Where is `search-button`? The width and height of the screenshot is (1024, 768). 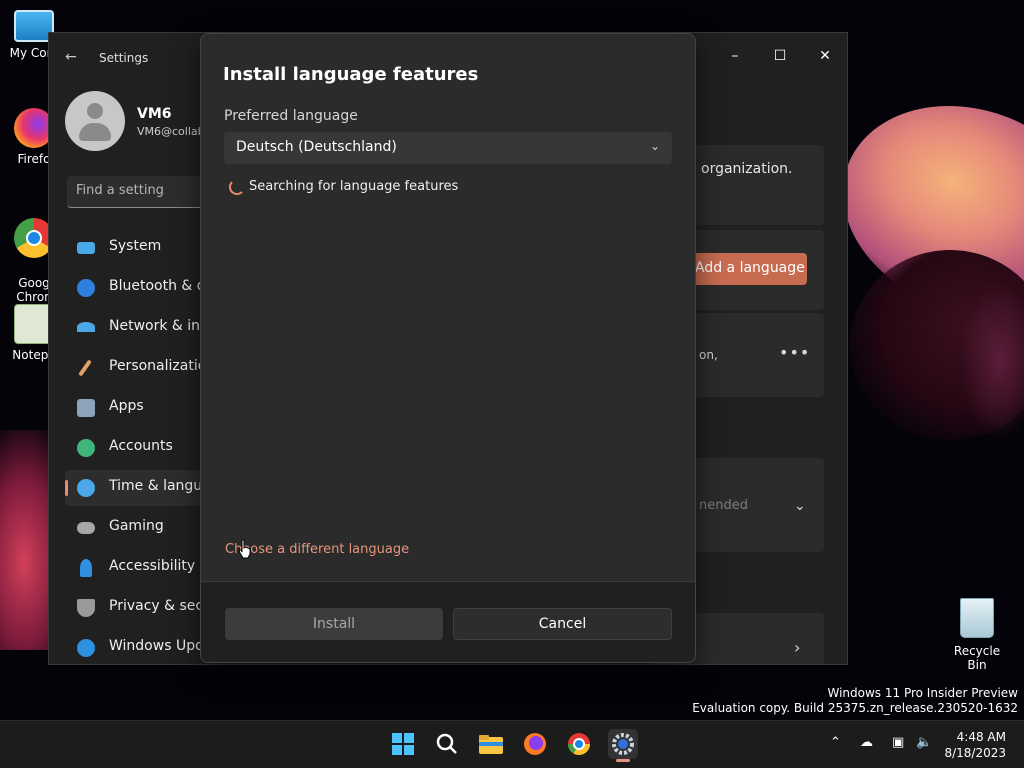
search-button is located at coordinates (447, 744).